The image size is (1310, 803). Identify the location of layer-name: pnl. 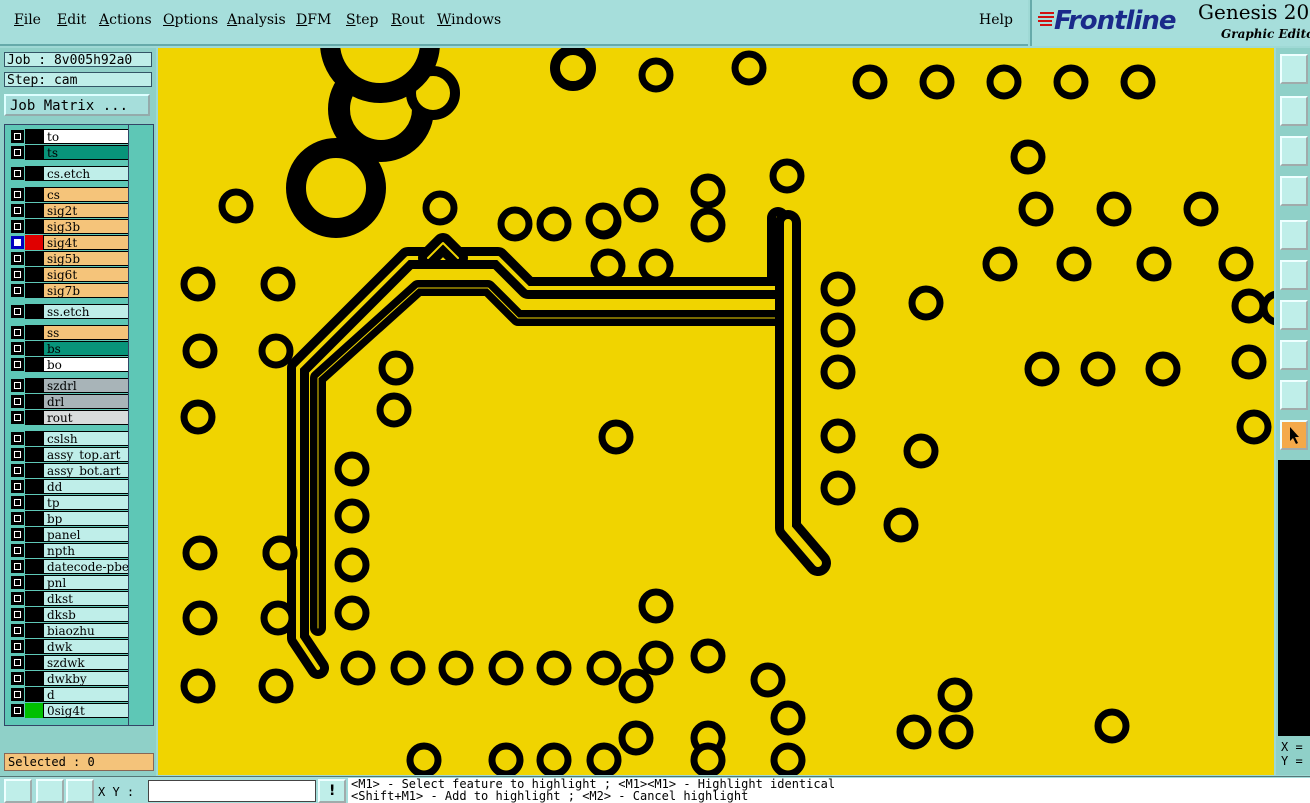
(86, 582).